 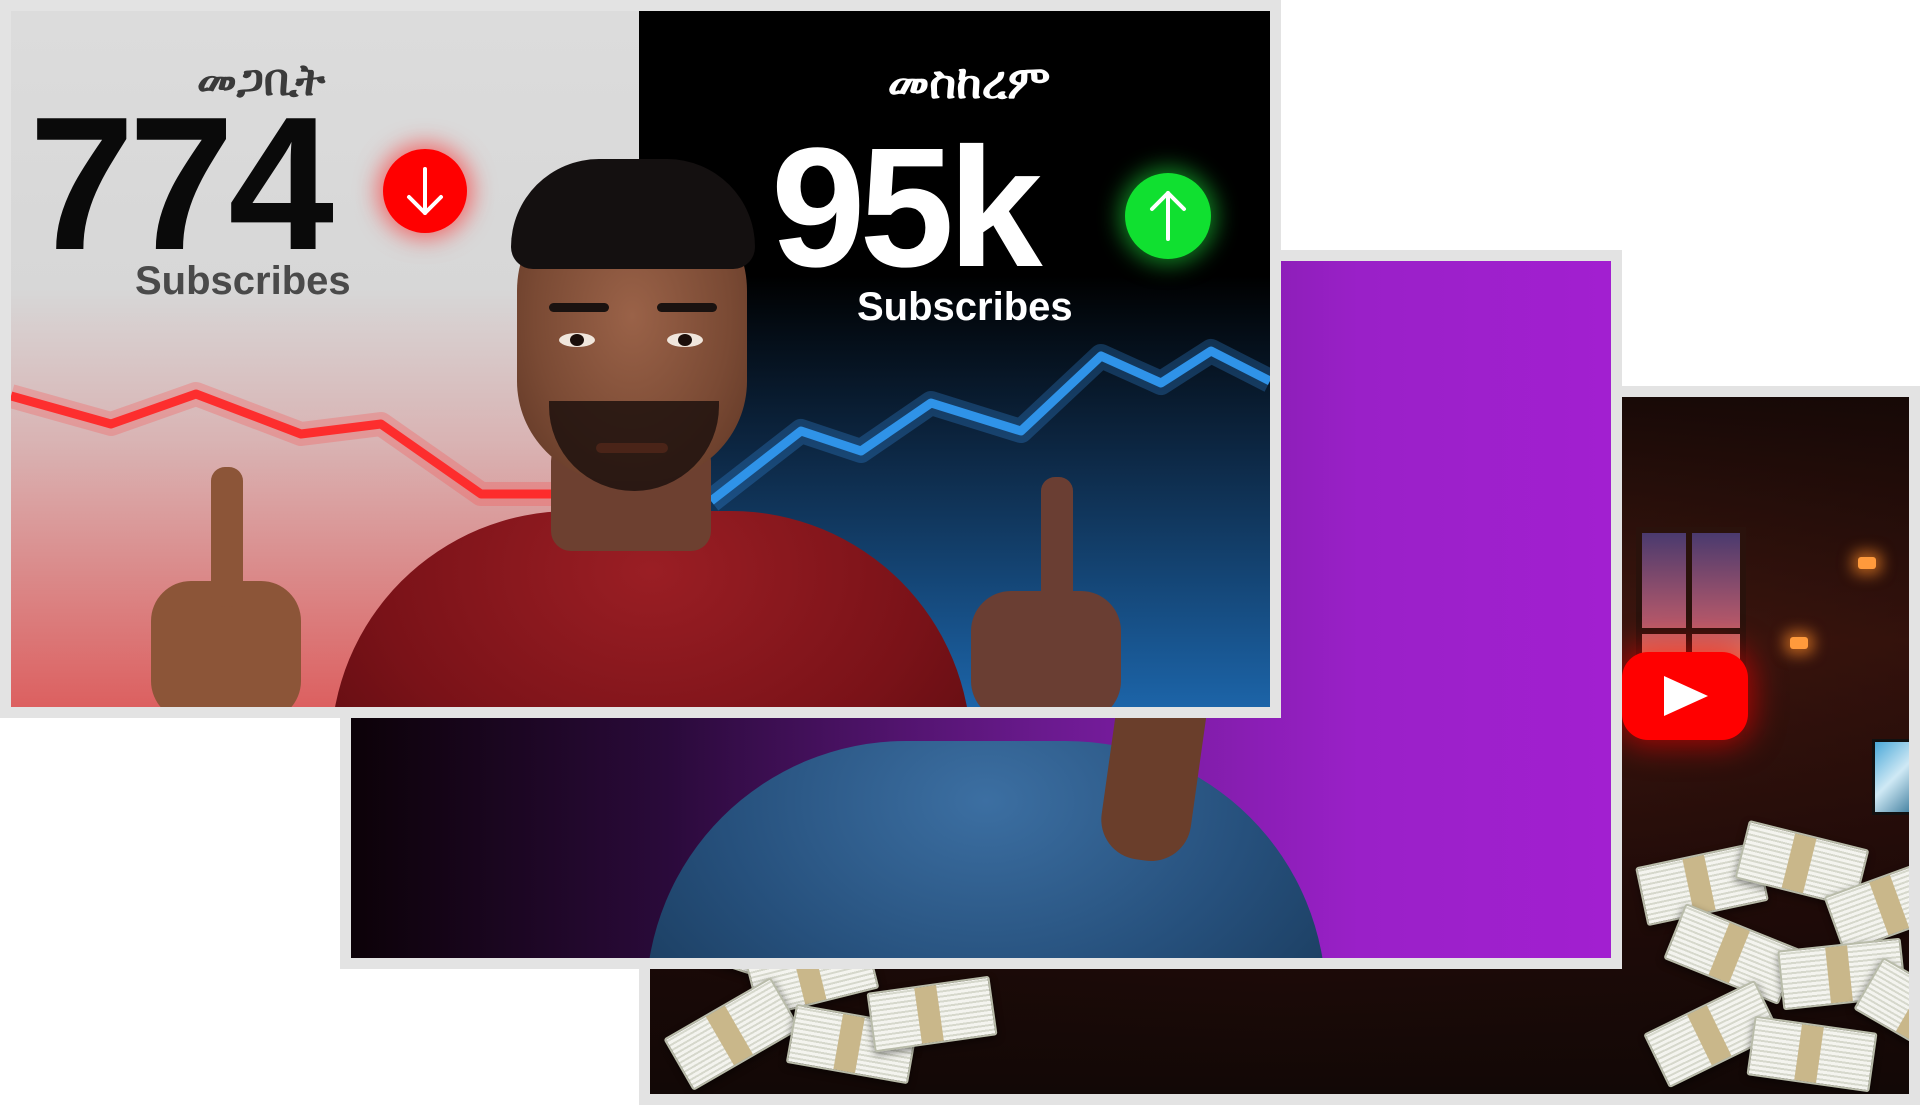 I want to click on right-index-finger, so click(x=1057, y=547).